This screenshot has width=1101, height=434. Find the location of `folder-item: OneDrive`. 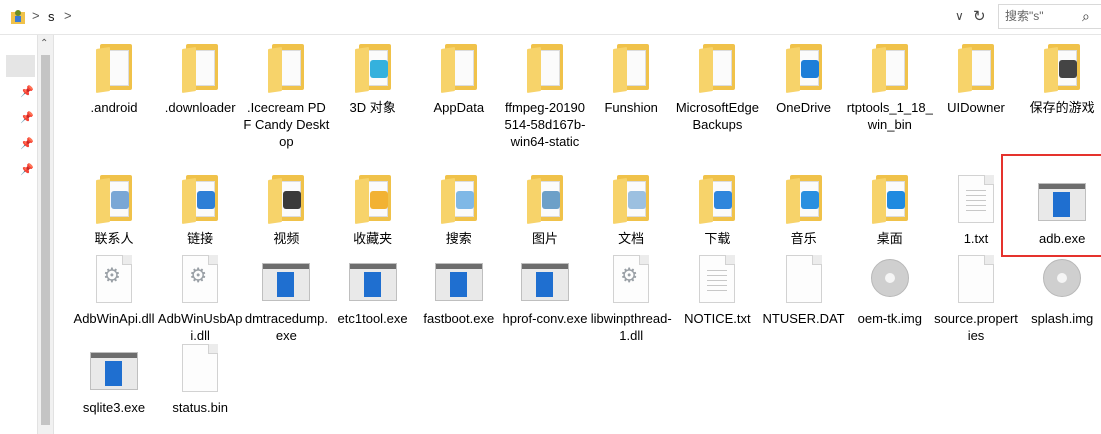

folder-item: OneDrive is located at coordinates (804, 78).